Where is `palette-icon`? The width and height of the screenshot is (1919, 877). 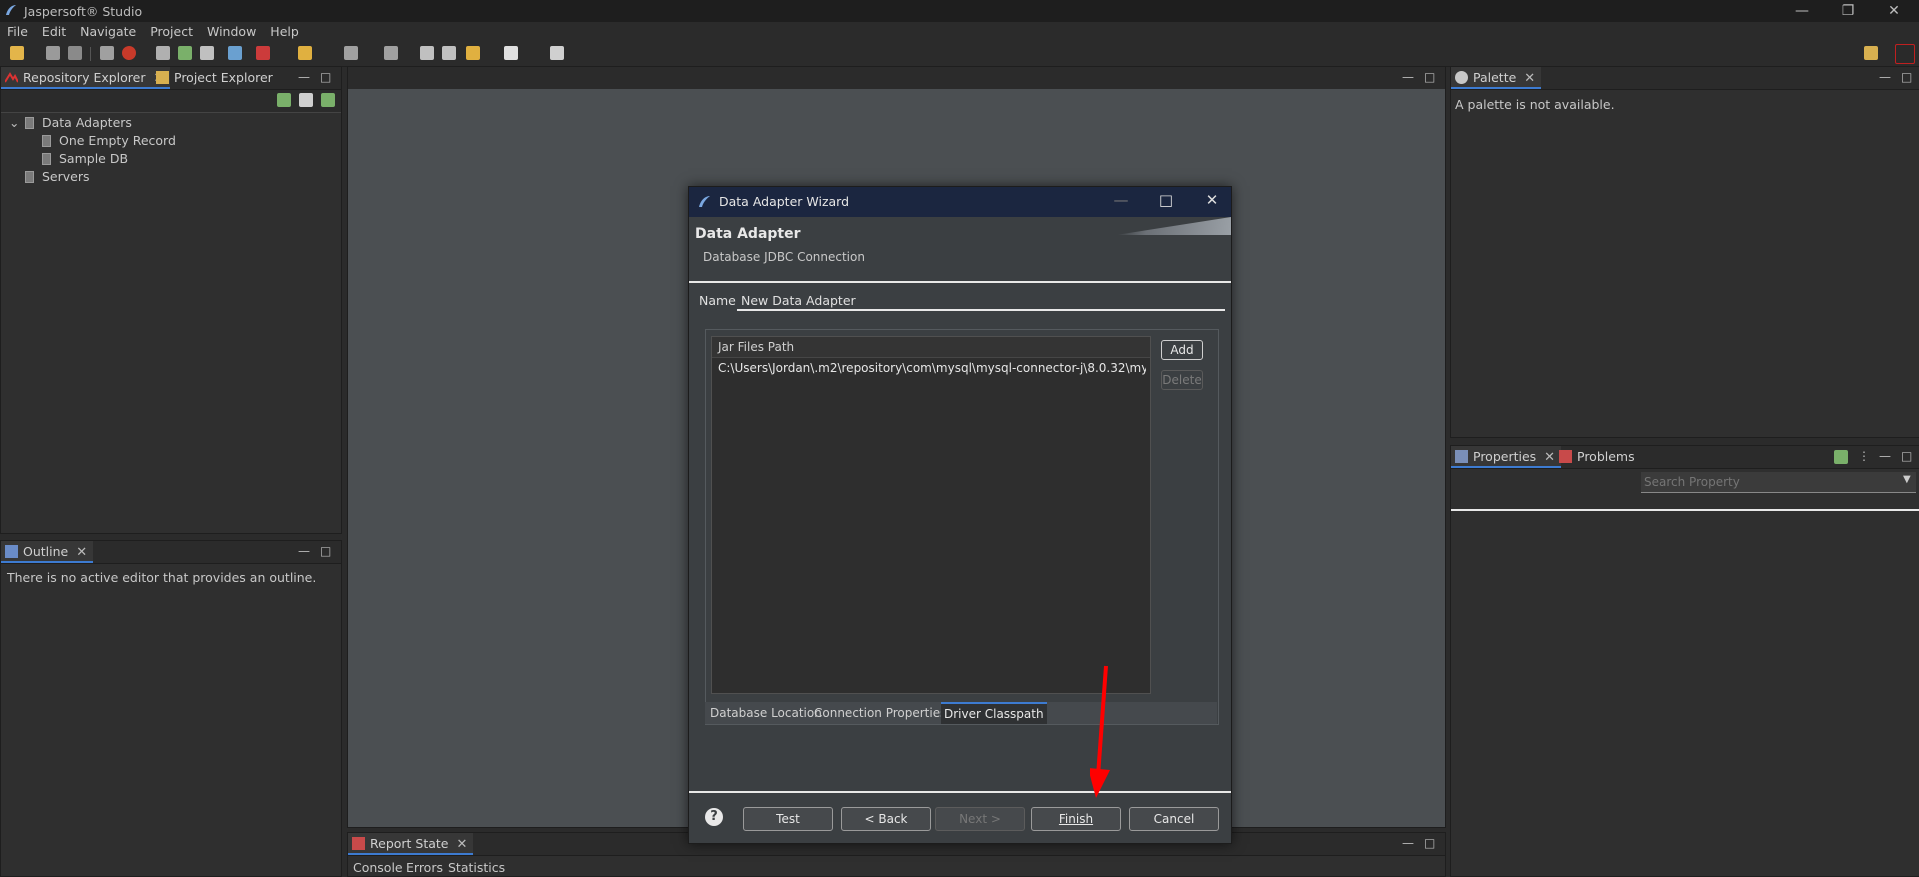
palette-icon is located at coordinates (1461, 77).